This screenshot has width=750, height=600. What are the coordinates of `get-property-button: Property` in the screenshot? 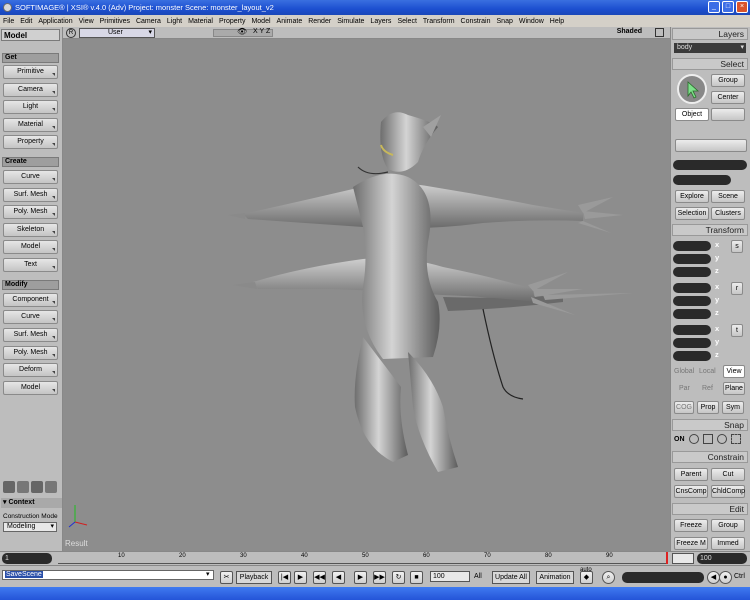 It's located at (30, 142).